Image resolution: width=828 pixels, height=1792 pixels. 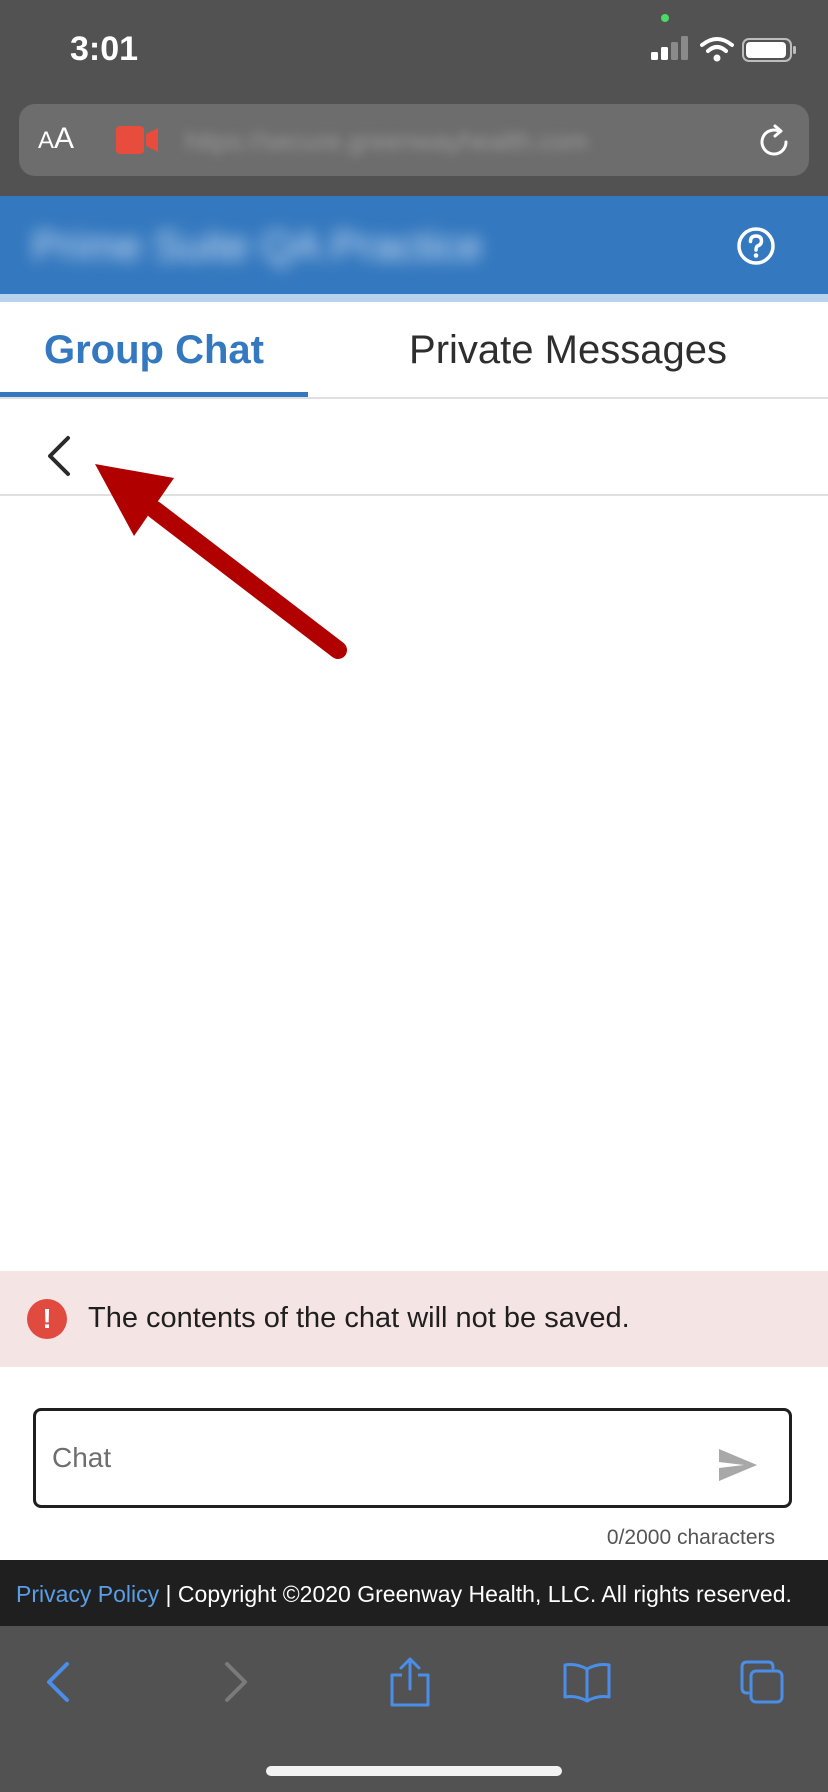 I want to click on book-icon, so click(x=587, y=1683).